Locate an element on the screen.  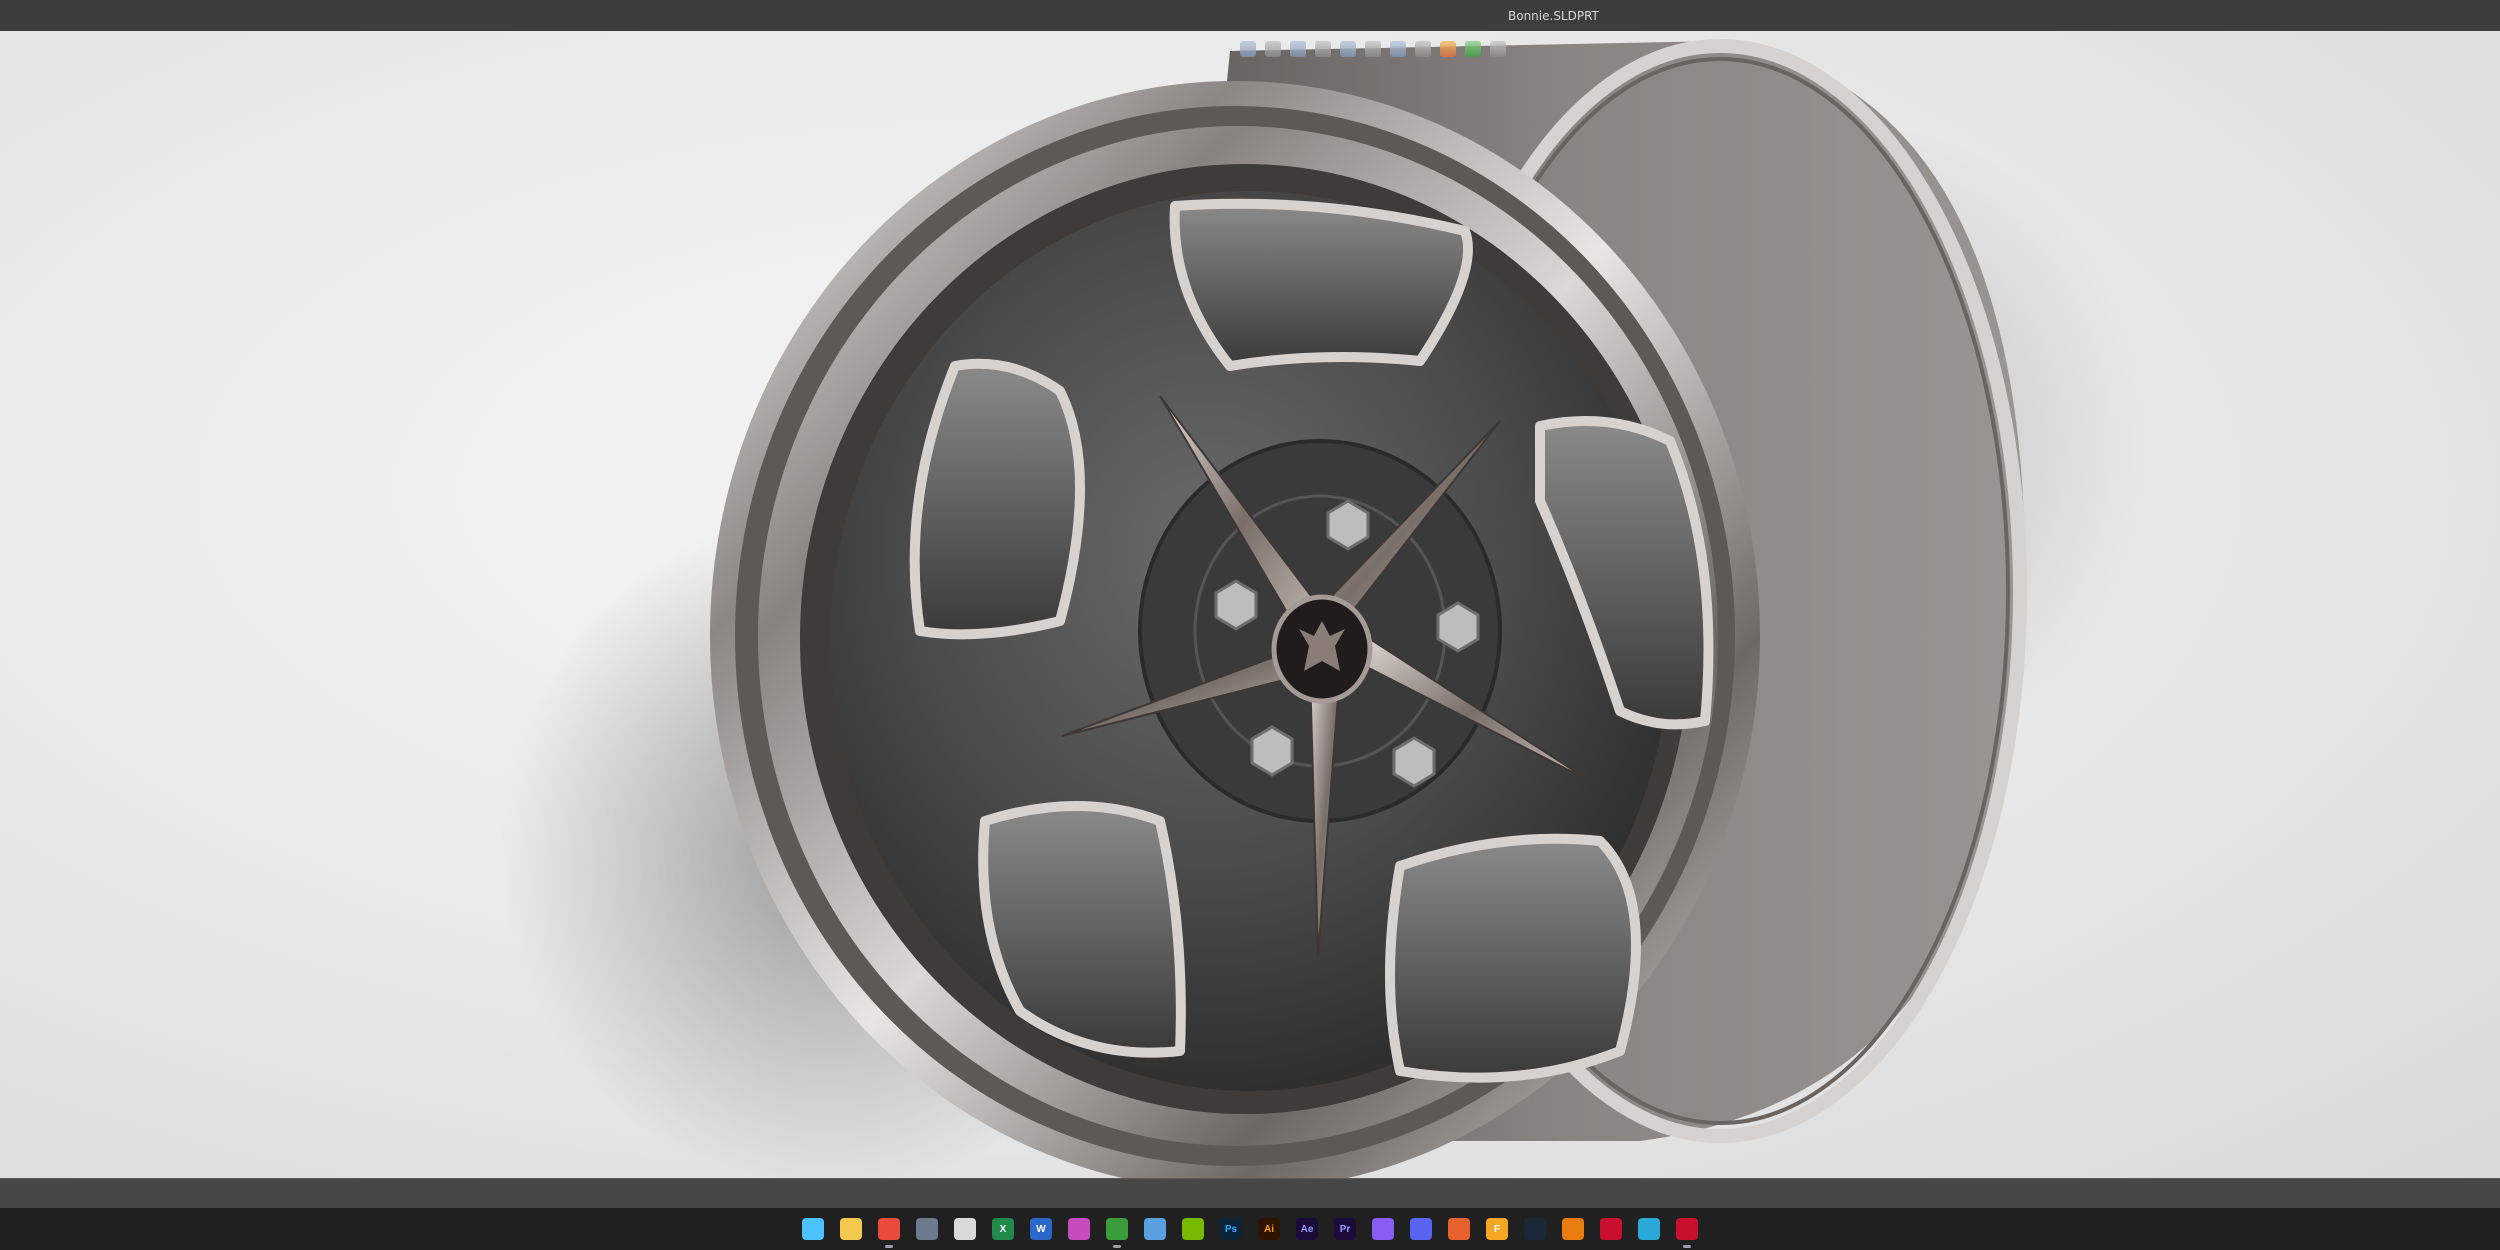
after-effects-icon: Ae is located at coordinates (1307, 1229).